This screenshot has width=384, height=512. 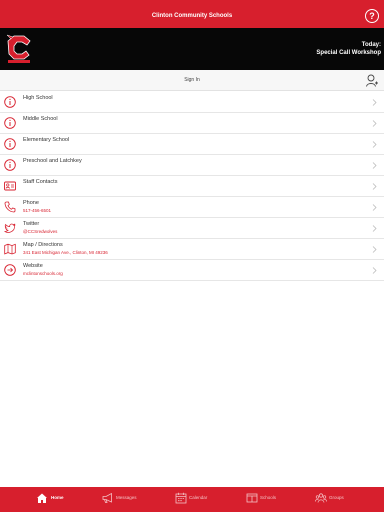 What do you see at coordinates (10, 270) in the screenshot?
I see `website-icon` at bounding box center [10, 270].